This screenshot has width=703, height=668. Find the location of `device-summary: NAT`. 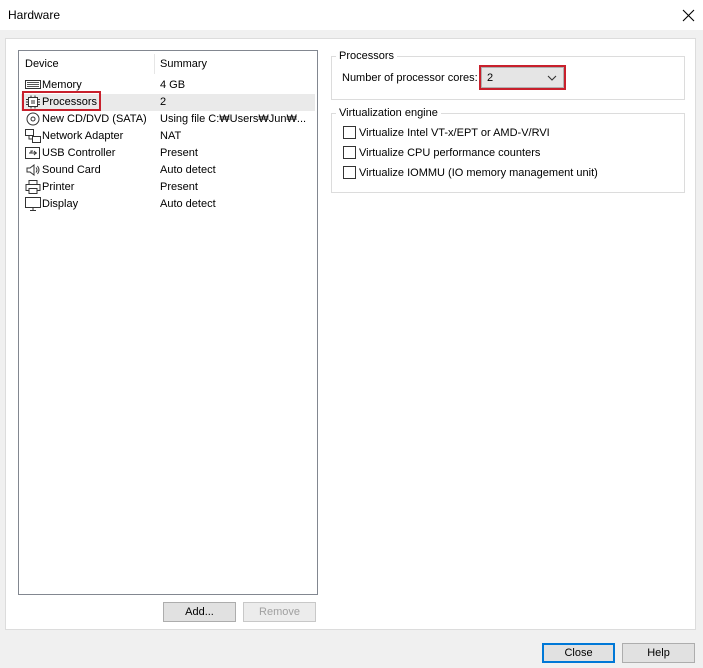

device-summary: NAT is located at coordinates (171, 136).